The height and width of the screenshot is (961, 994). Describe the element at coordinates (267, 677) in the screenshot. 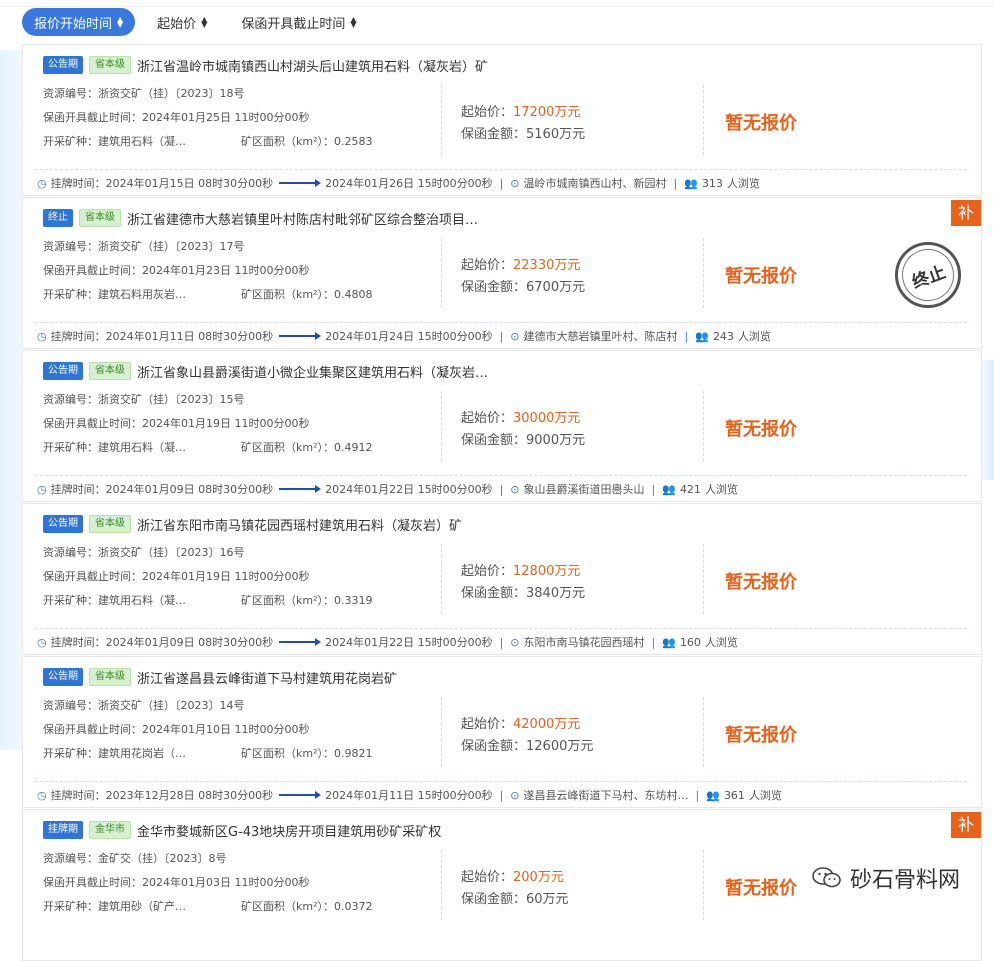

I see `listing-title: 浙江省遂昌县云峰街道下马村建筑用花岗岩矿` at that location.